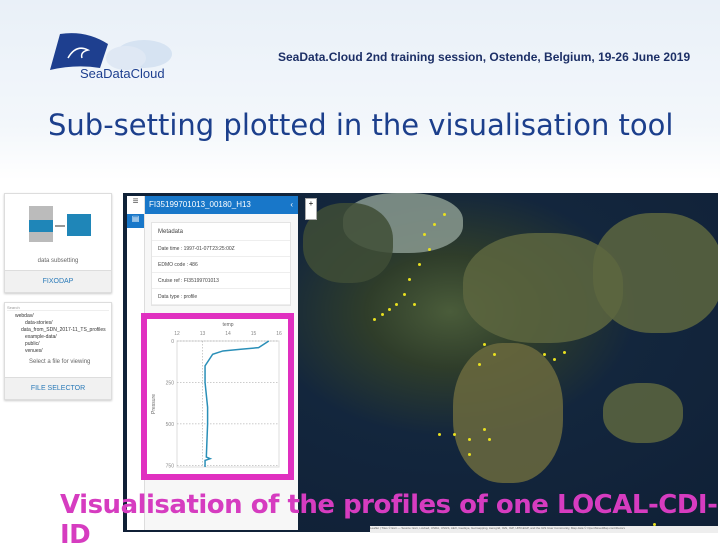 The width and height of the screenshot is (720, 550). I want to click on select-hint: Select a file for viewing, so click(60, 362).